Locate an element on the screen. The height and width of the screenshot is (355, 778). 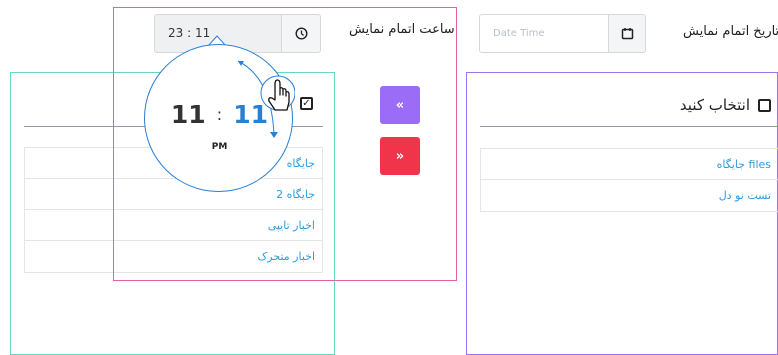
calendar-icon is located at coordinates (627, 34).